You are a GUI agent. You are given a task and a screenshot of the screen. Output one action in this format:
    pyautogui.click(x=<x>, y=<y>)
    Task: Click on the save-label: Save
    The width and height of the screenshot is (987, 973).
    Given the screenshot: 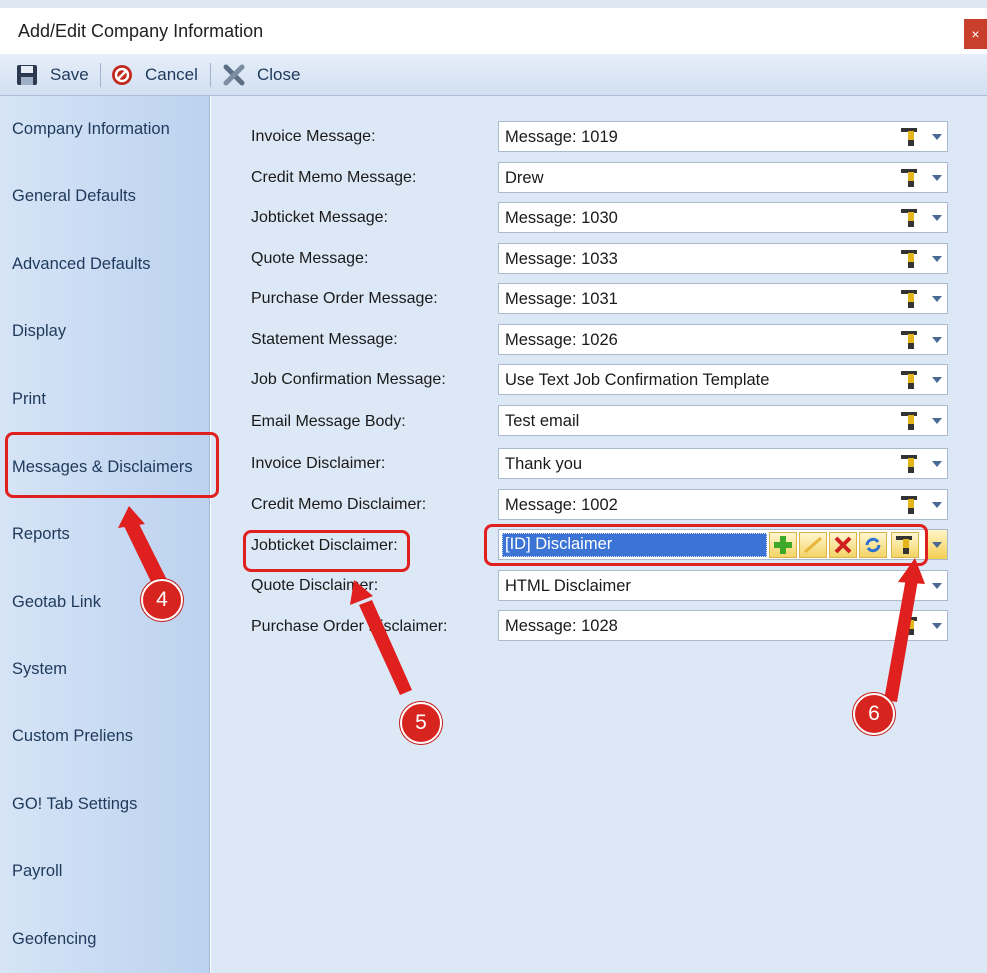 What is the action you would take?
    pyautogui.click(x=69, y=74)
    